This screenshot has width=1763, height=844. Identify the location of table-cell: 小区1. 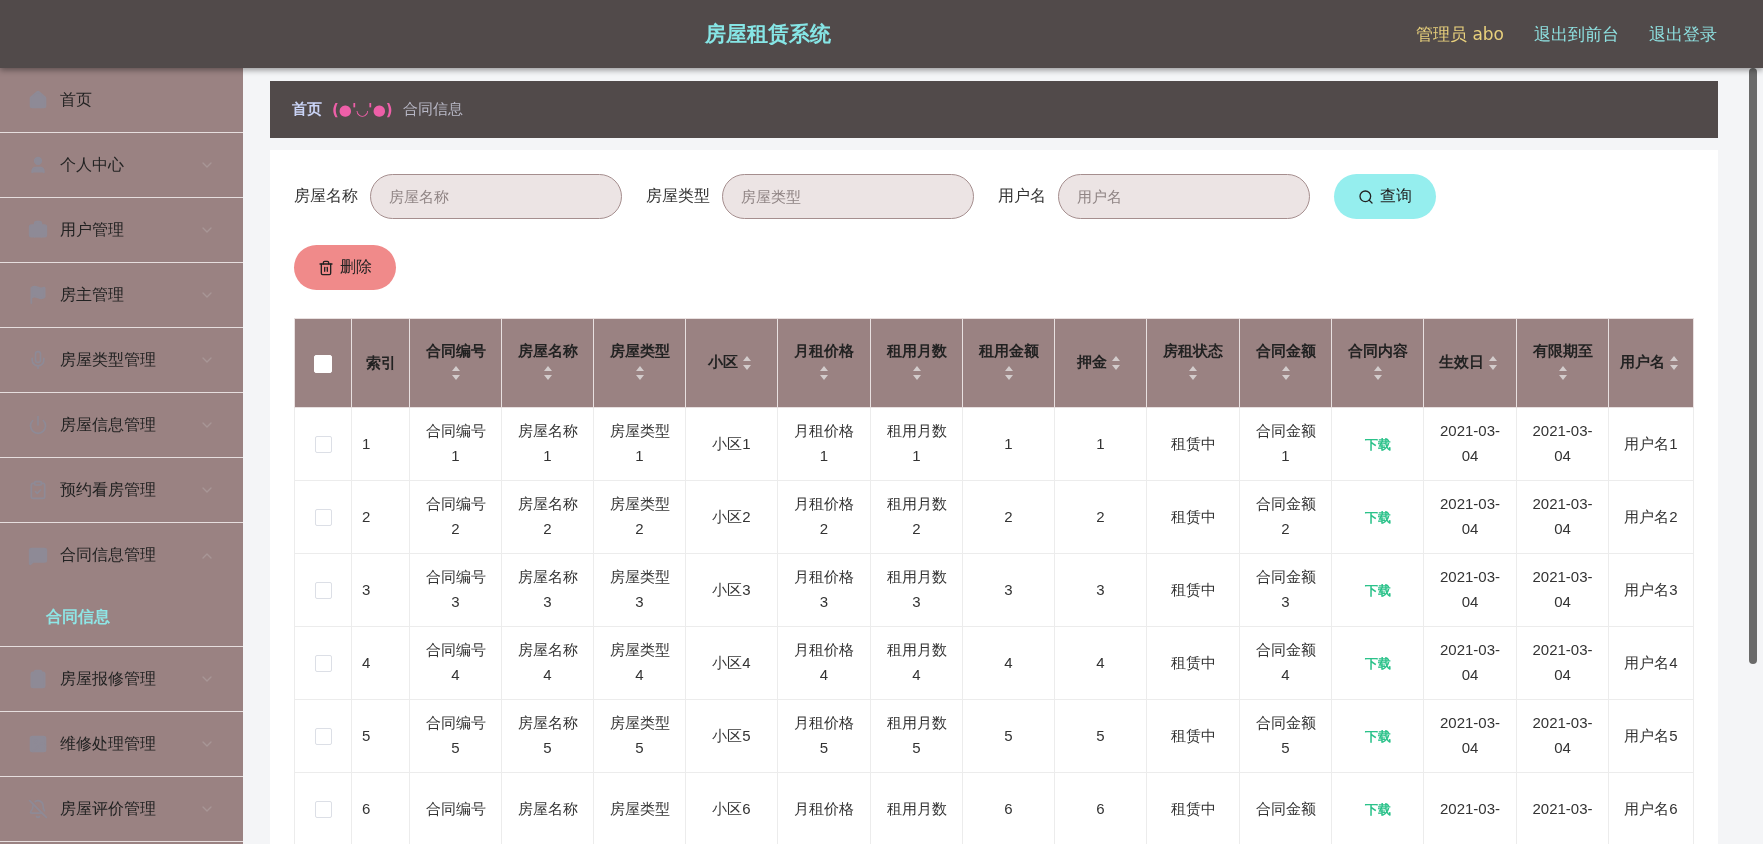
(731, 444).